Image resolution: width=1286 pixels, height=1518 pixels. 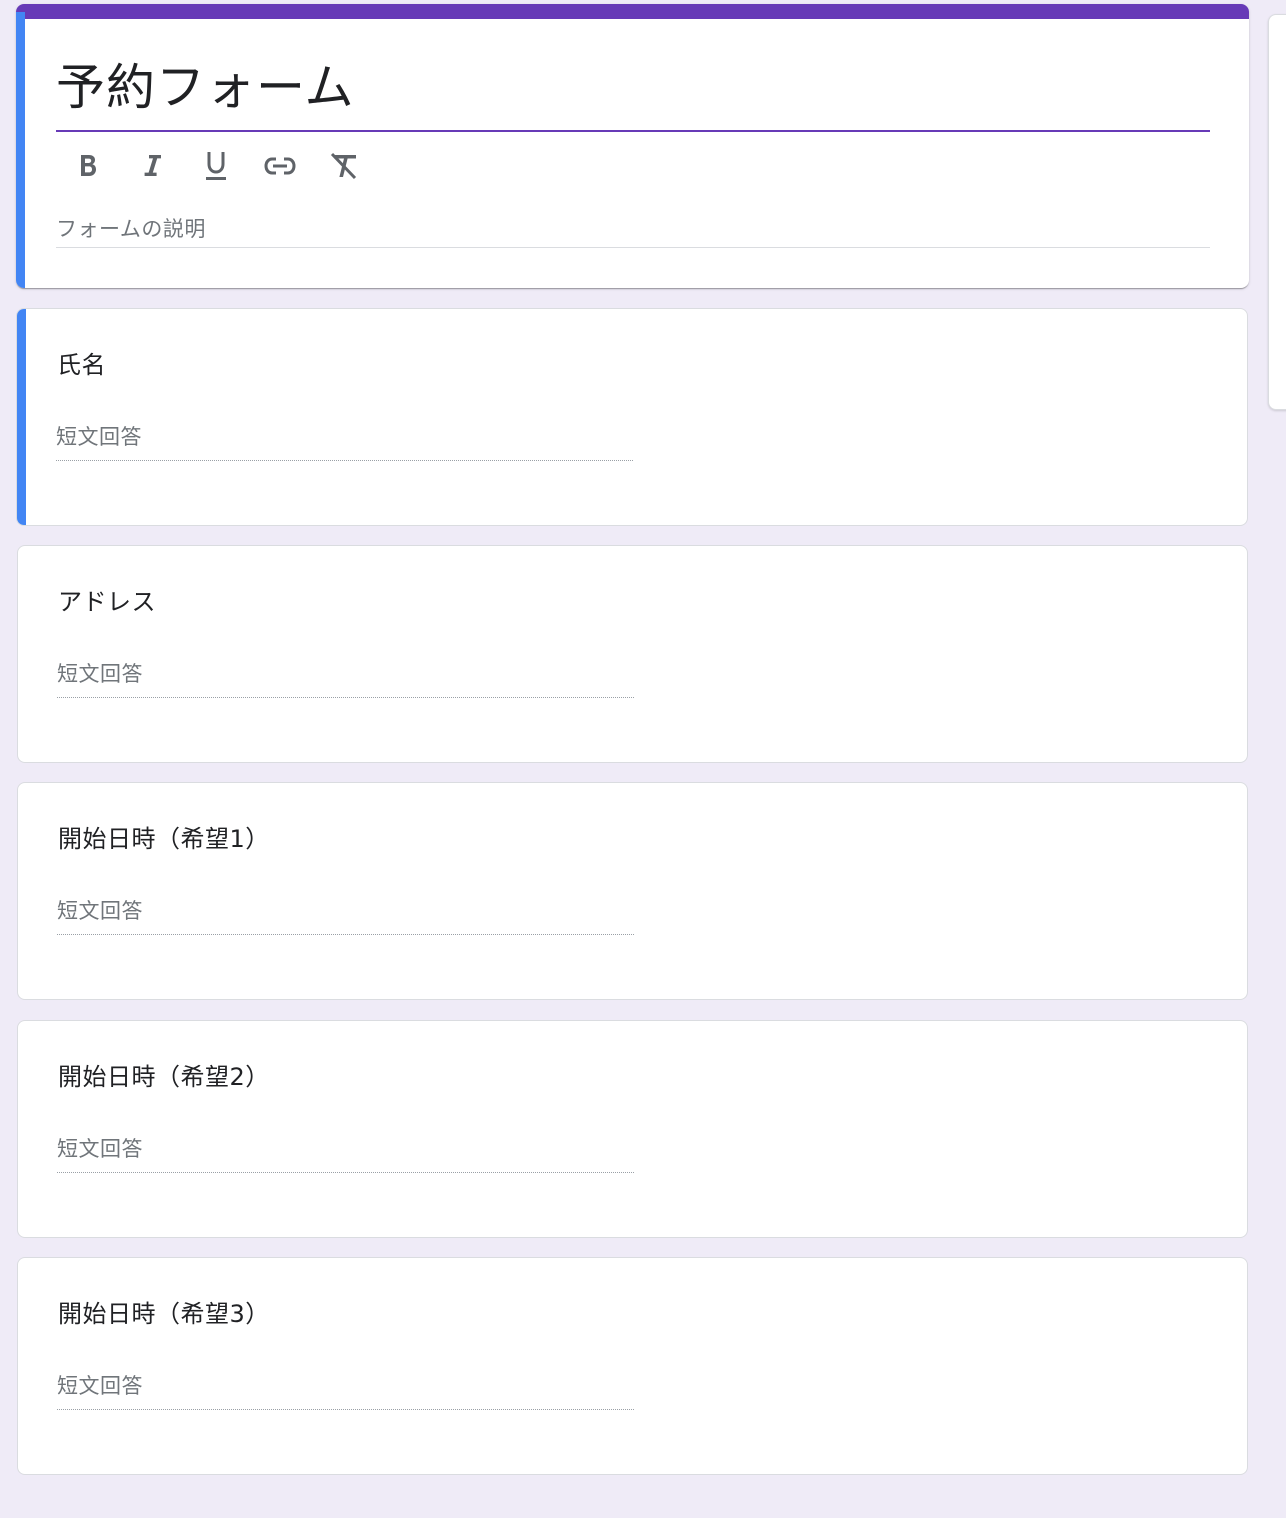 I want to click on italic-button, so click(x=152, y=166).